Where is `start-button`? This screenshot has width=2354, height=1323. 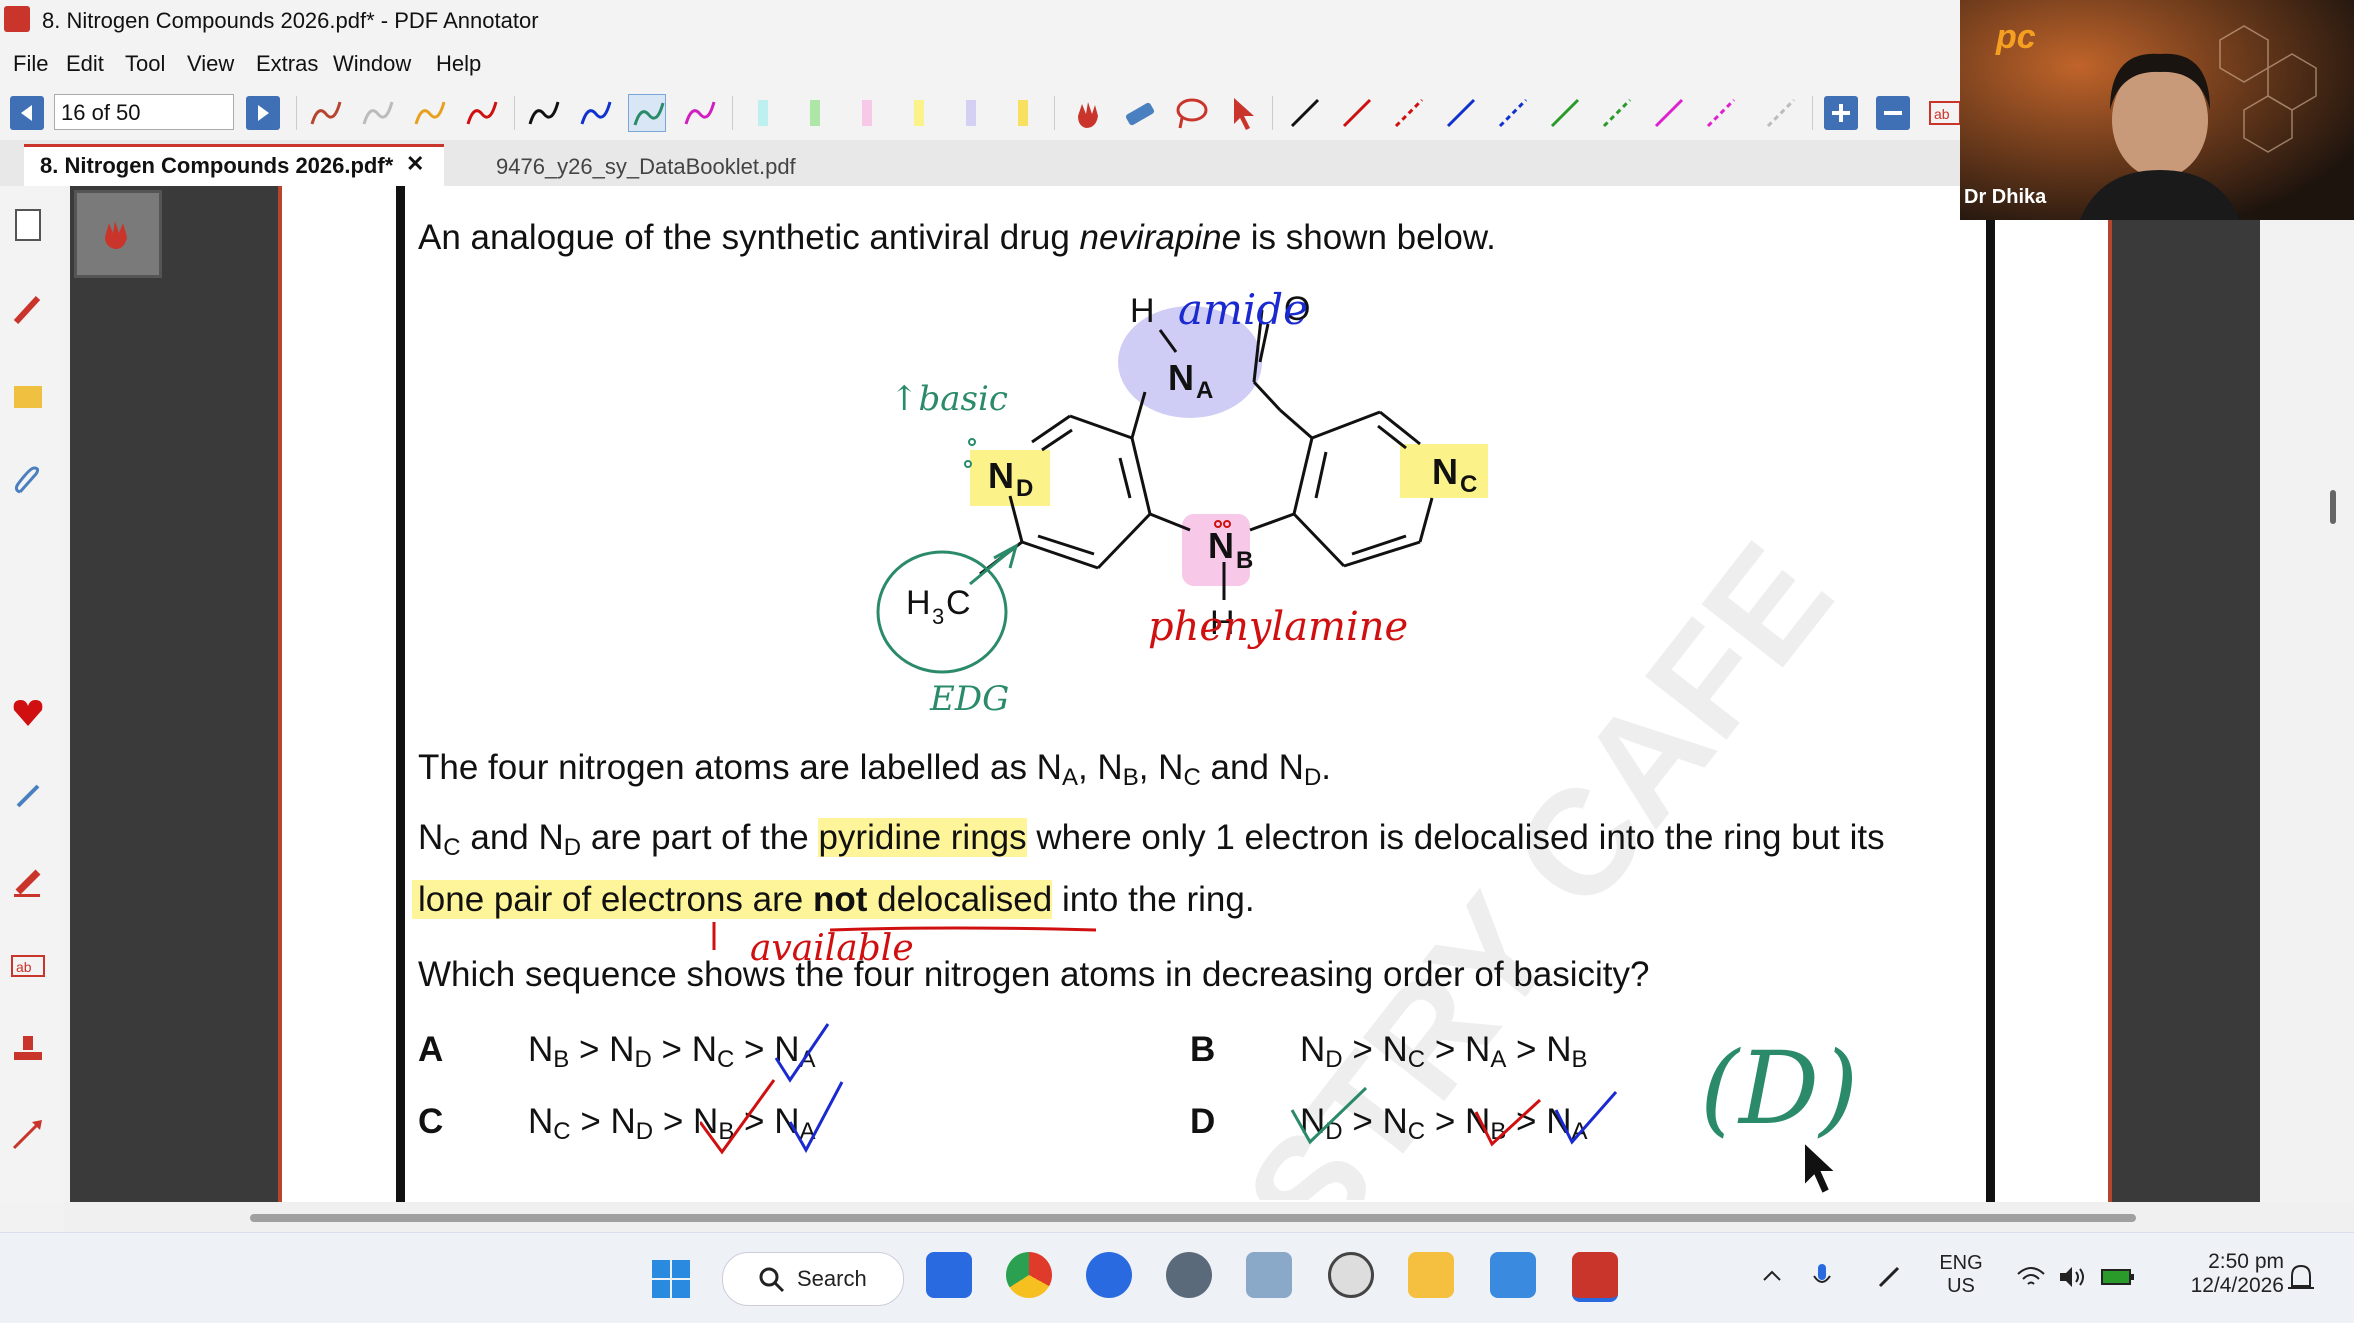
start-button is located at coordinates (671, 1279).